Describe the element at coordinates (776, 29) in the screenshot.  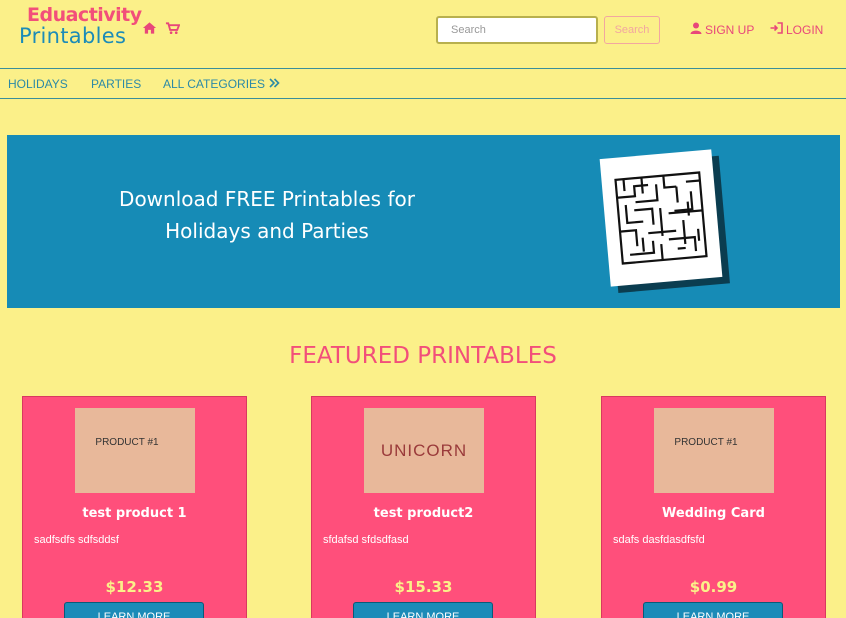
I see `login-icon` at that location.